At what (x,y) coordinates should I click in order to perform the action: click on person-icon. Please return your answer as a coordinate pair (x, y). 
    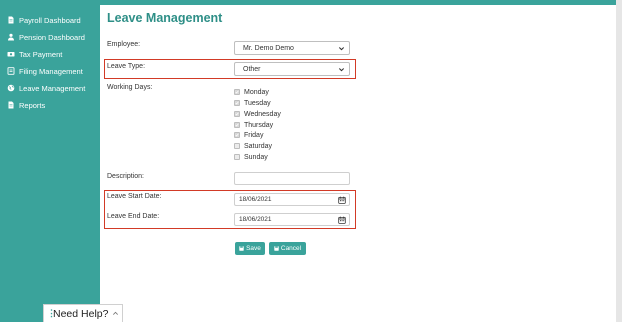
    Looking at the image, I should click on (10, 37).